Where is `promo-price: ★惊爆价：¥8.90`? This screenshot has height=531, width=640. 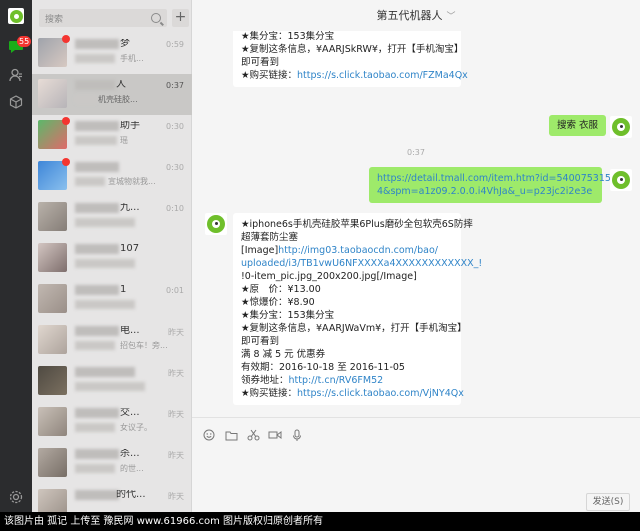
promo-price: ★惊爆价：¥8.90 is located at coordinates (278, 302).